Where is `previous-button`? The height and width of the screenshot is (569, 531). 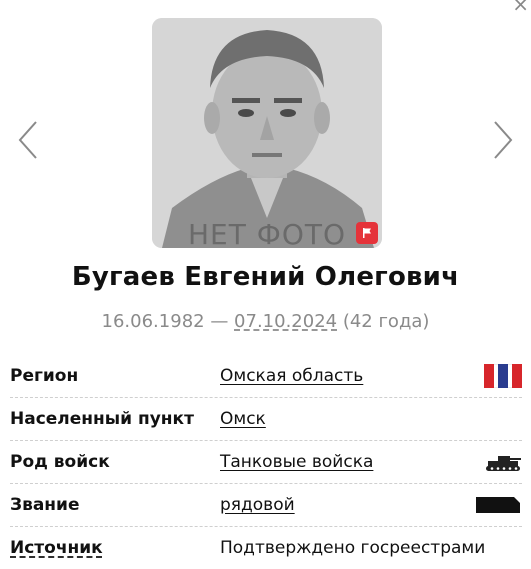 previous-button is located at coordinates (28, 140).